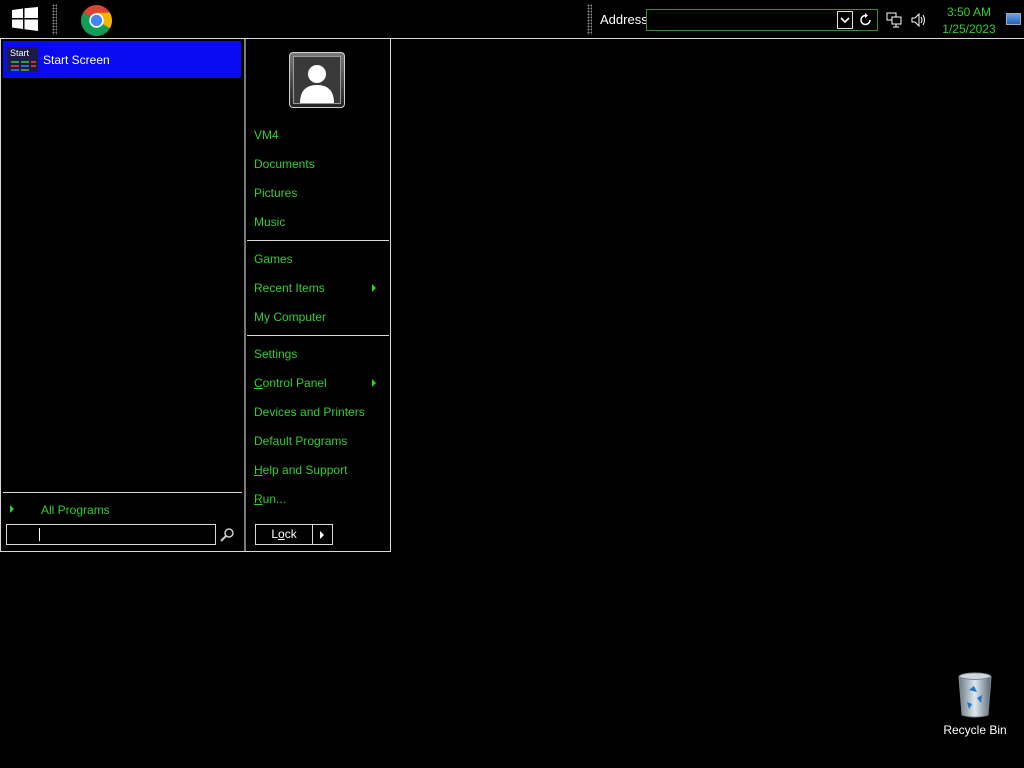 The width and height of the screenshot is (1024, 768). I want to click on menu-item-devices-and-printers: Devices and Printers, so click(320, 412).